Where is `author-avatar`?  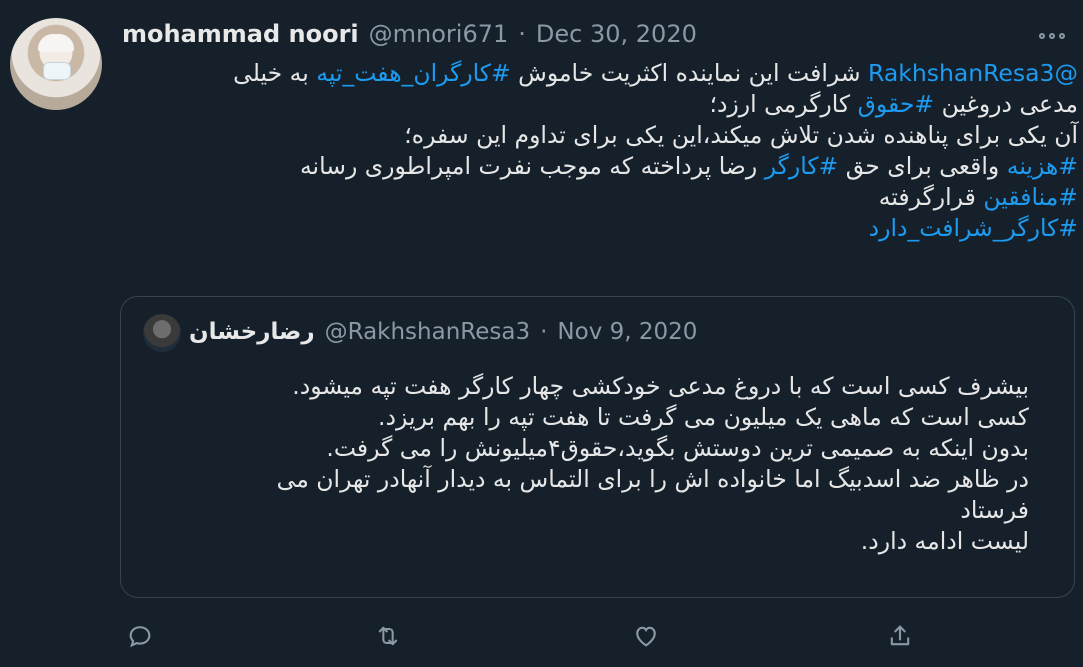 author-avatar is located at coordinates (56, 64).